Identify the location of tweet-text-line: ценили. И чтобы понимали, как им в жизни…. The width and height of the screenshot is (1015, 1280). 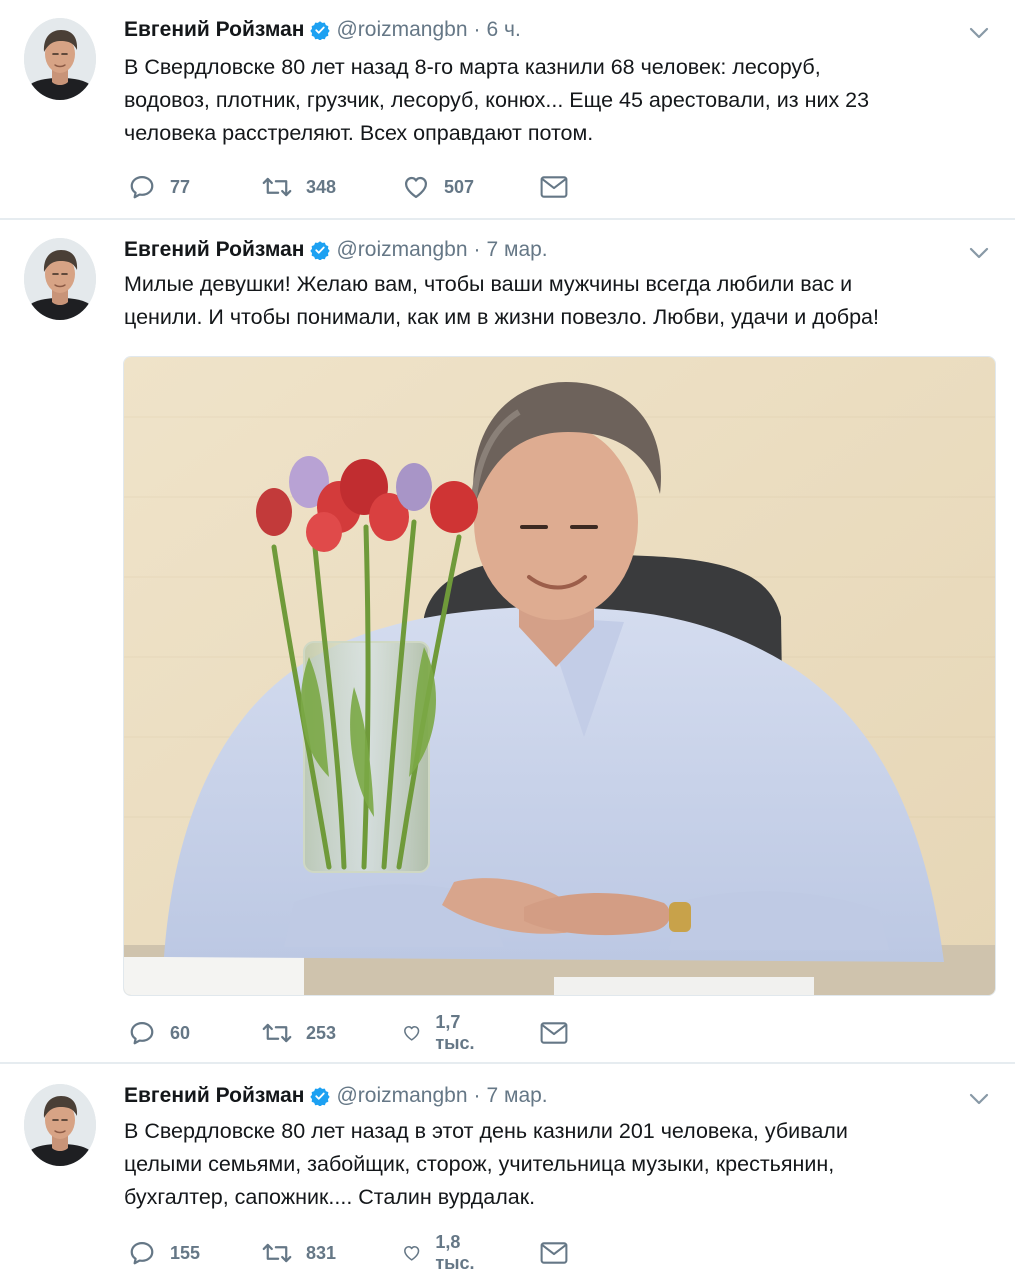
(501, 317).